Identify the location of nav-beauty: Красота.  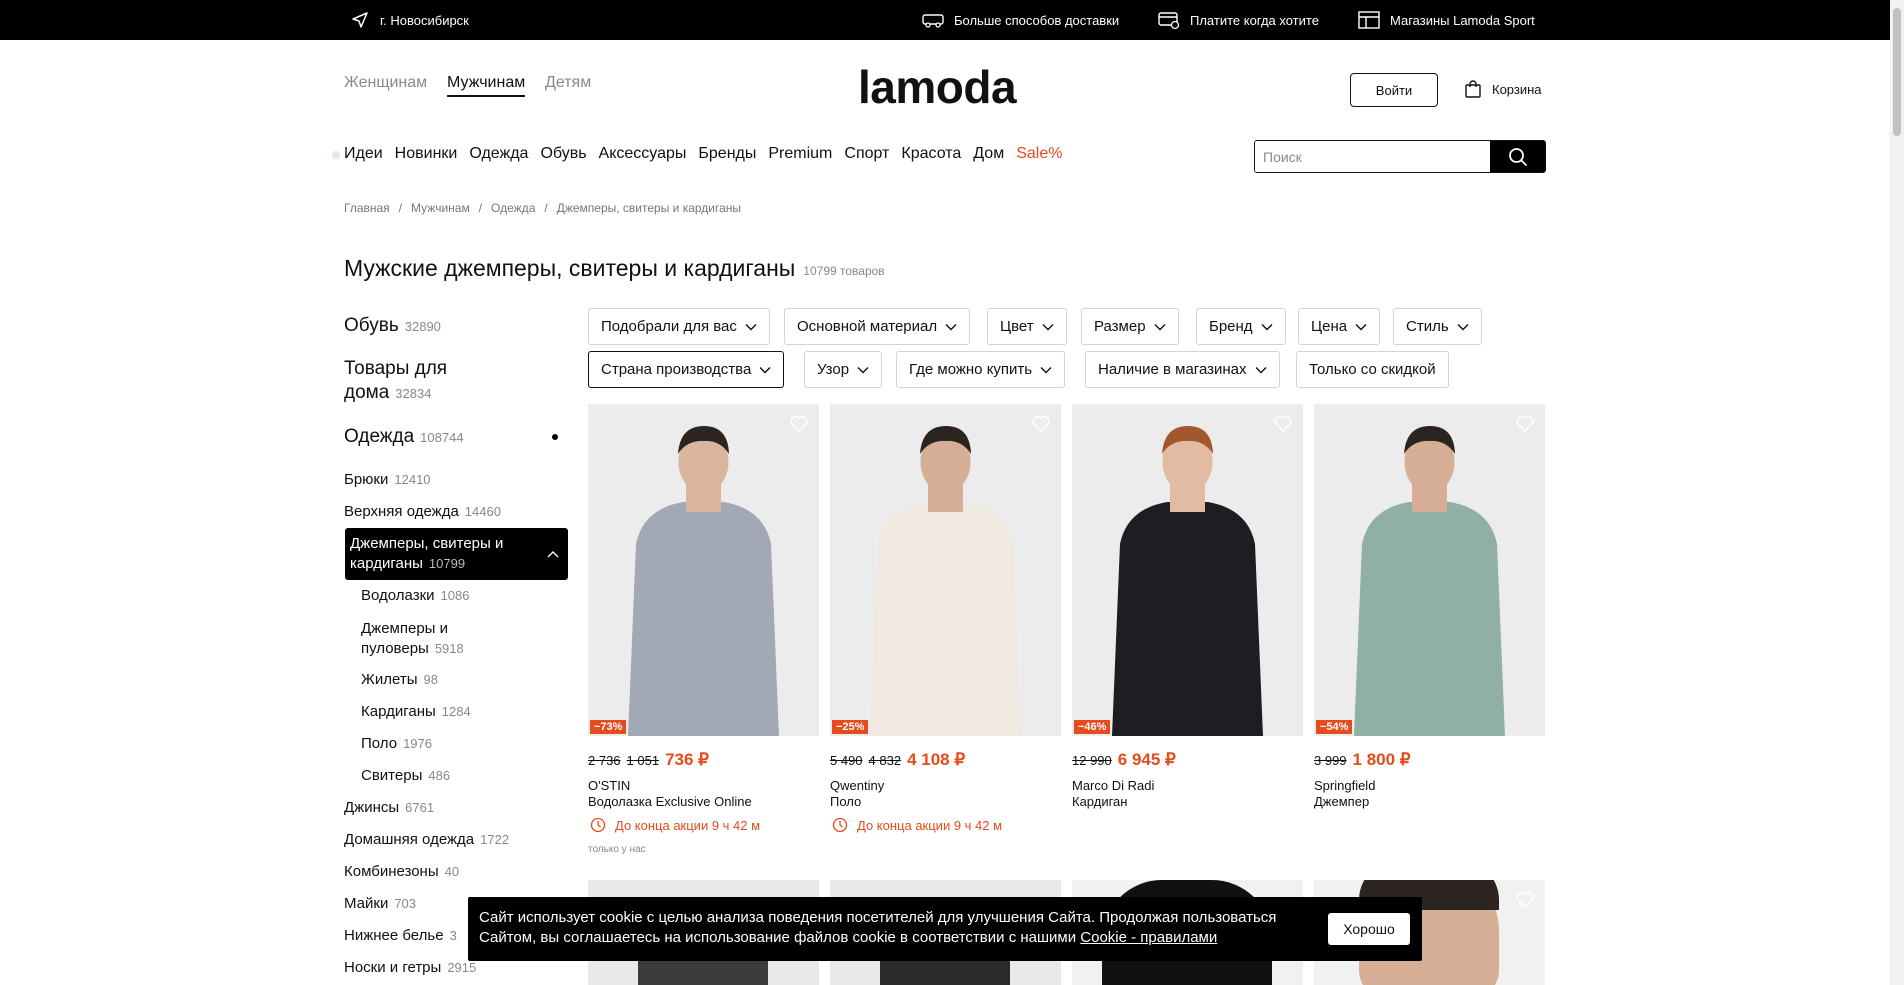
(931, 154).